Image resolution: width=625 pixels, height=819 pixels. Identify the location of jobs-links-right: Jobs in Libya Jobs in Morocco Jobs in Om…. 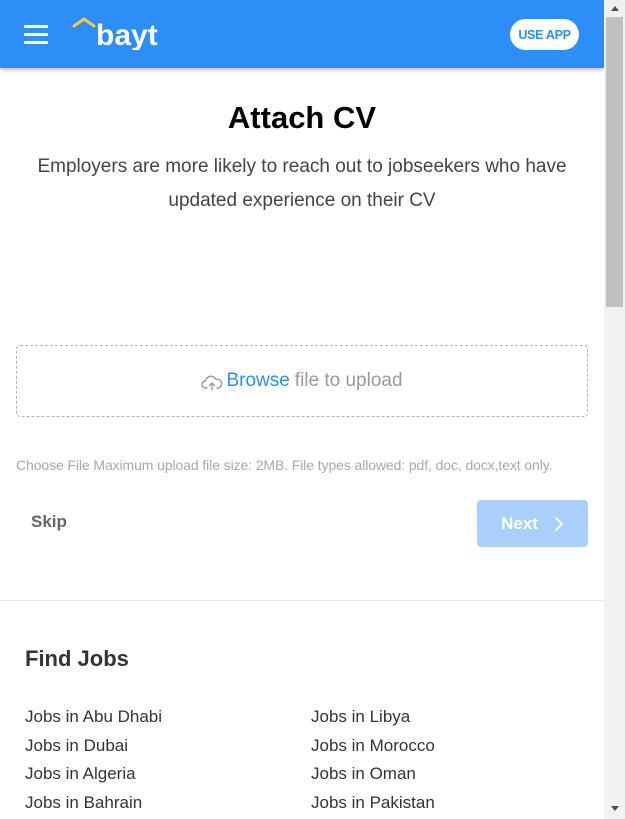
(373, 760).